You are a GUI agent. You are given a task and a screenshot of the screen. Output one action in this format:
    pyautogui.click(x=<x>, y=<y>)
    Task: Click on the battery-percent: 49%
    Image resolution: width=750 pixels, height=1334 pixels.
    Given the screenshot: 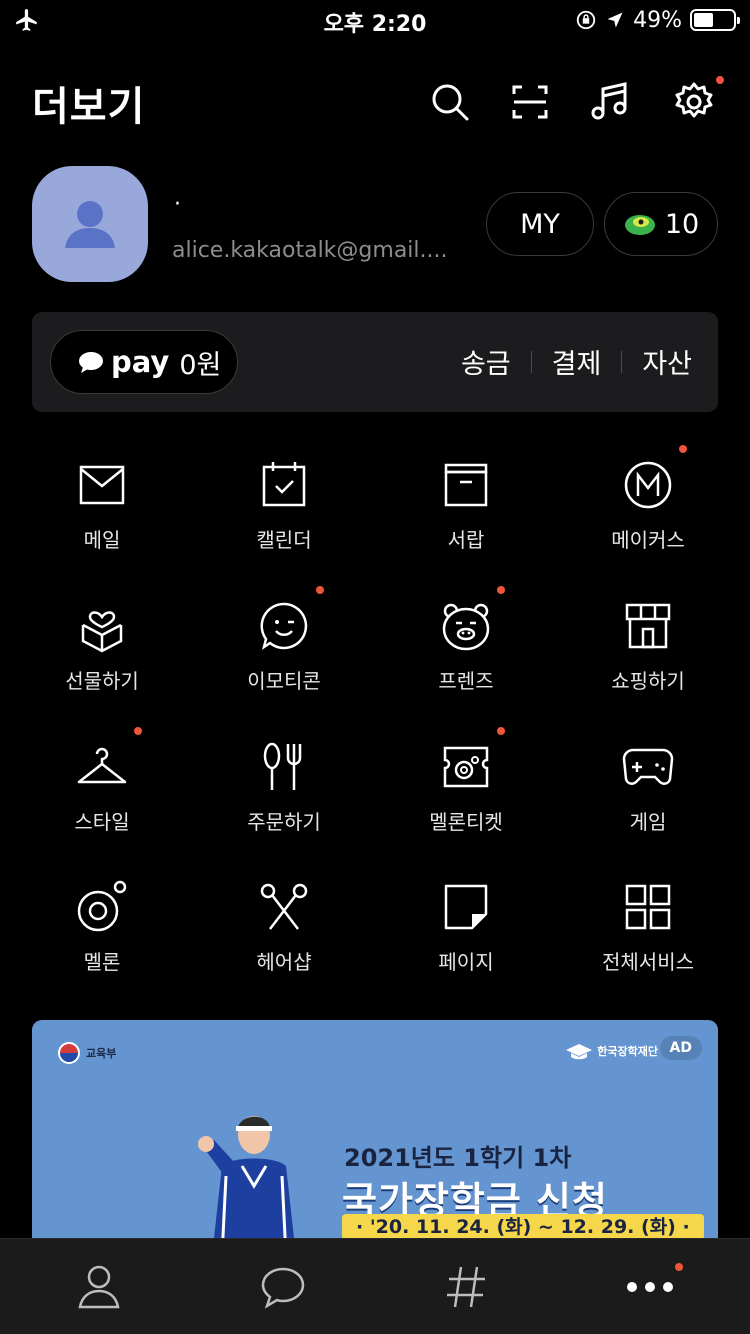 What is the action you would take?
    pyautogui.click(x=657, y=20)
    